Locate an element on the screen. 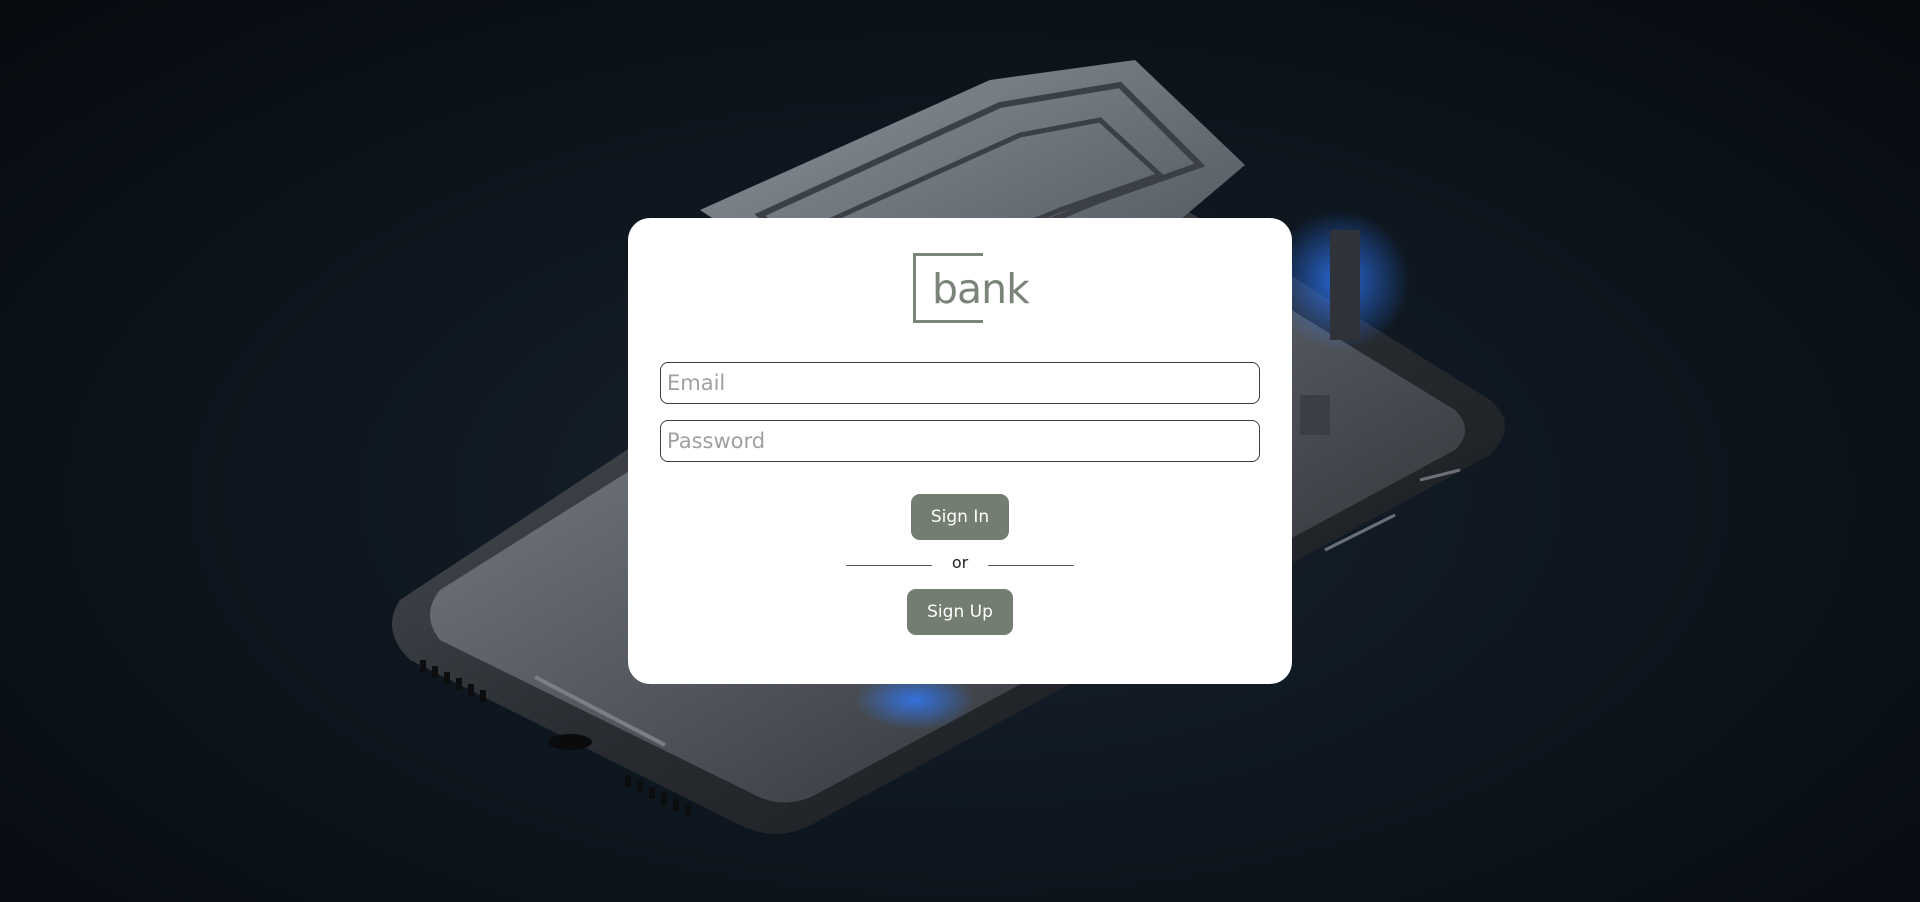 The image size is (1920, 902). sign-up-button: Sign Up is located at coordinates (960, 612).